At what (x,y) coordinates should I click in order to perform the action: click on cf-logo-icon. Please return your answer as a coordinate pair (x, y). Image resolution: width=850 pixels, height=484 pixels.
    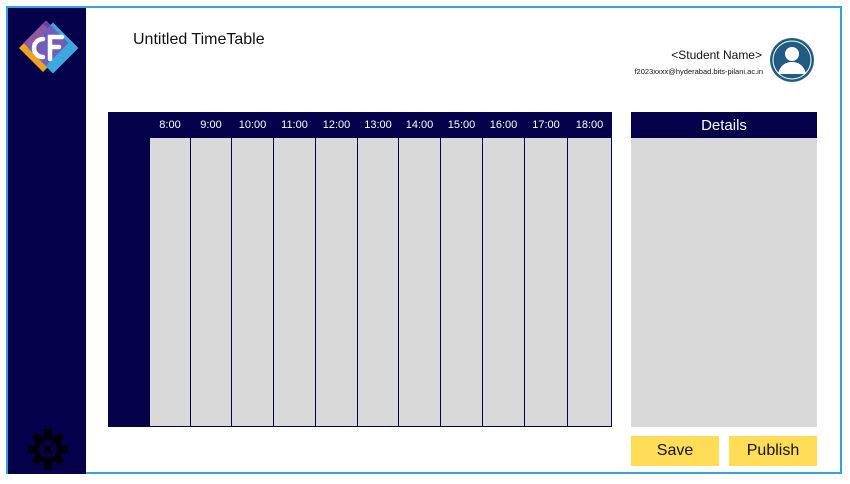
    Looking at the image, I should click on (47, 48).